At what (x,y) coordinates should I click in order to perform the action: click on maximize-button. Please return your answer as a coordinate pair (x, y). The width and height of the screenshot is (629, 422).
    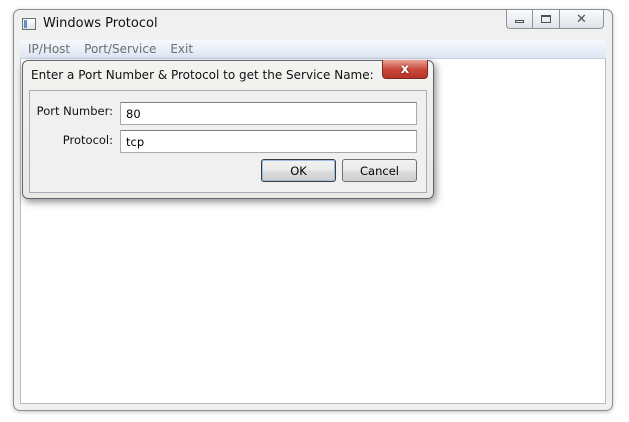
    Looking at the image, I should click on (546, 19).